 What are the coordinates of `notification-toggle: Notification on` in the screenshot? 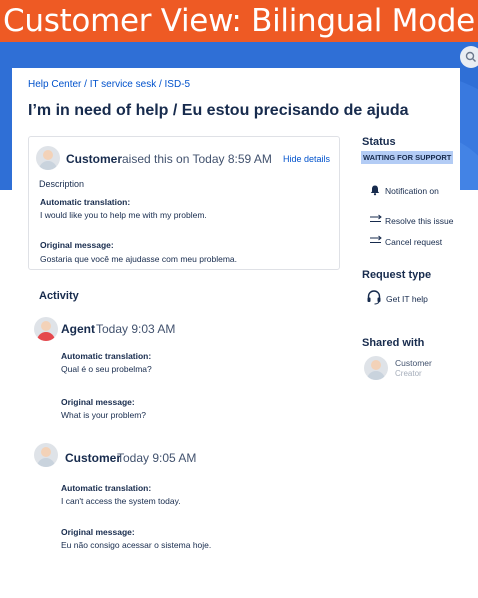 It's located at (412, 191).